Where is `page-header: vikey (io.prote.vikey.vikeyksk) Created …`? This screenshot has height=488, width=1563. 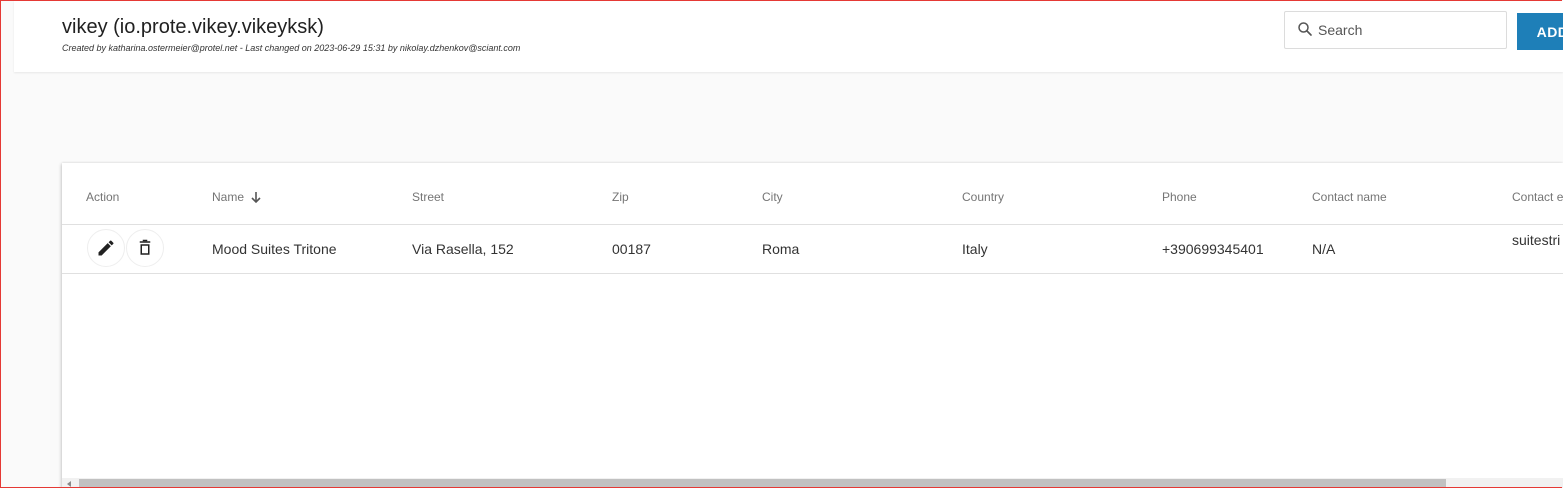 page-header: vikey (io.prote.vikey.vikeyksk) Created … is located at coordinates (788, 36).